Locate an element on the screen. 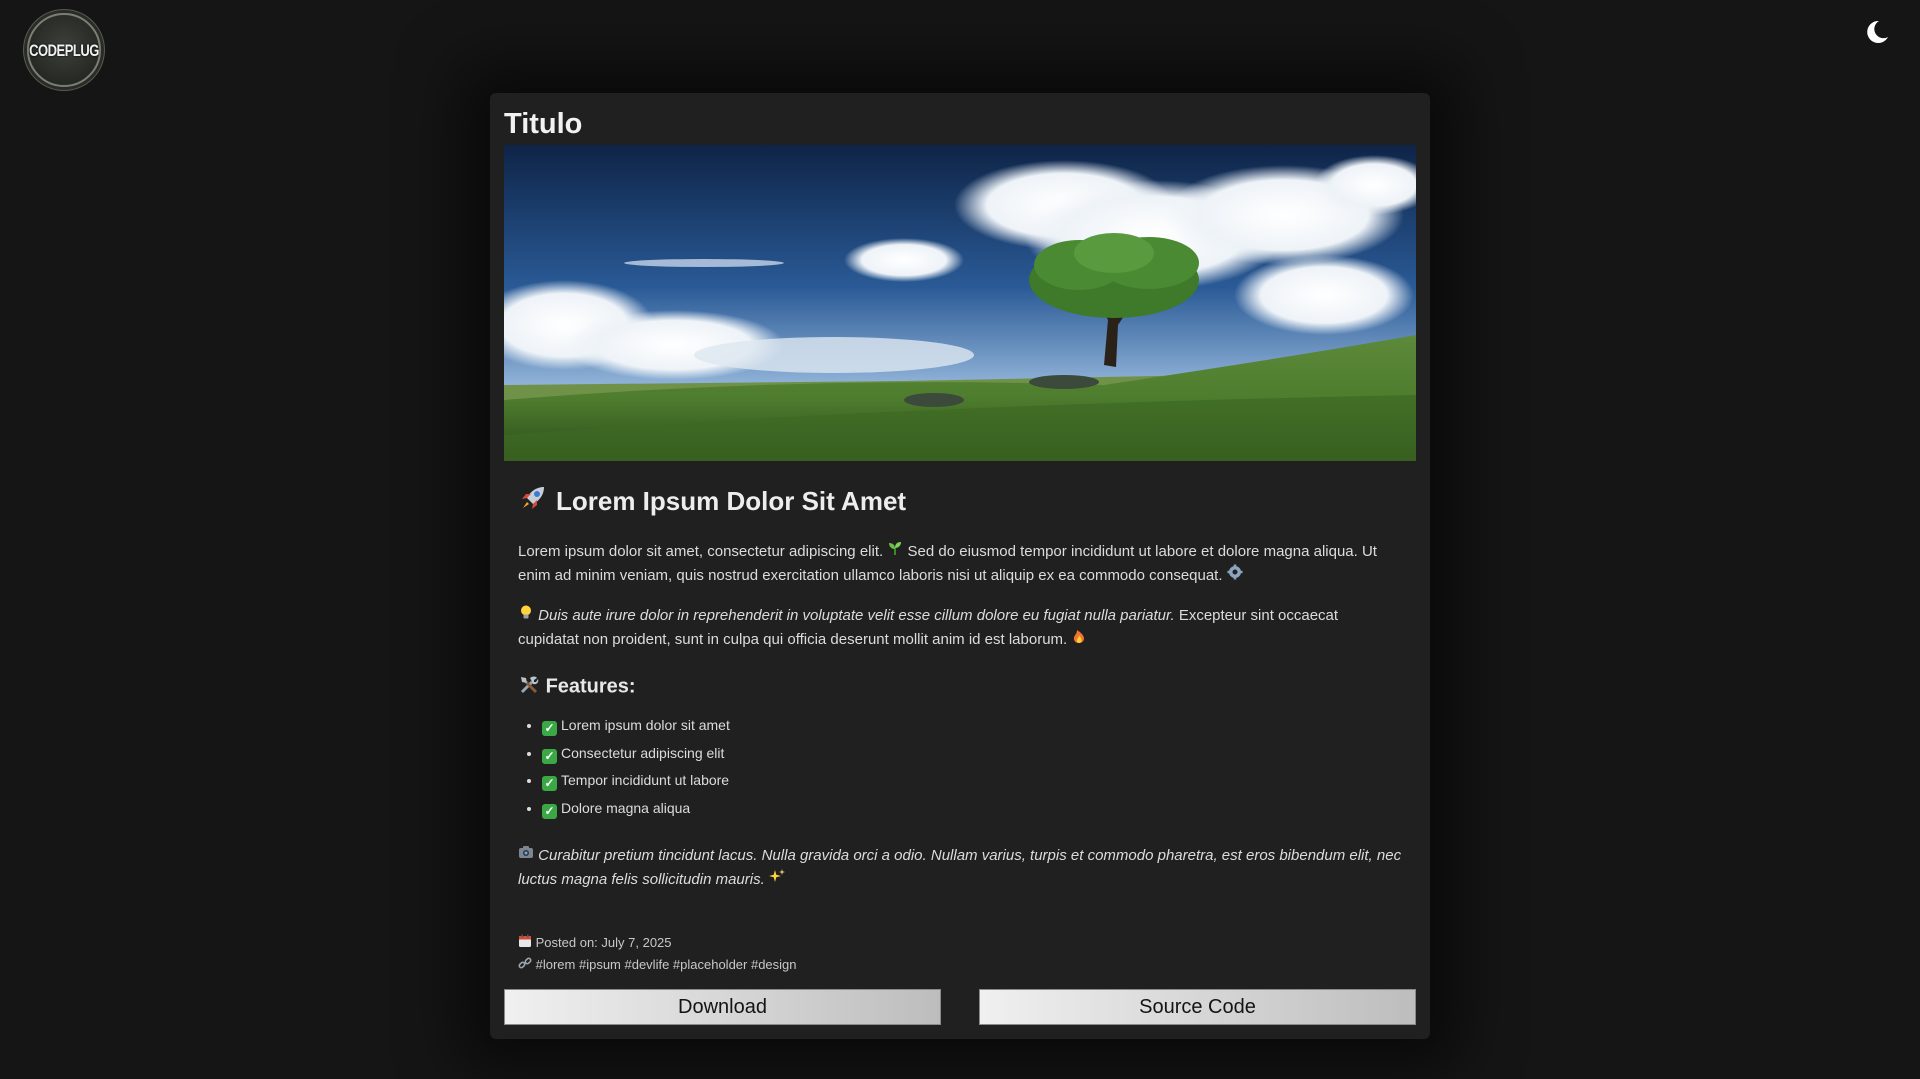 Image resolution: width=1920 pixels, height=1079 pixels. sparkles-icon is located at coordinates (776, 880).